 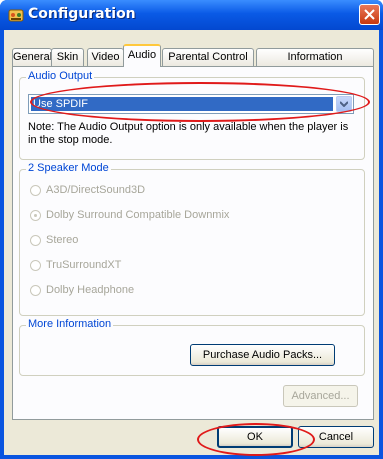 What do you see at coordinates (336, 437) in the screenshot?
I see `cancel-button: Cancel` at bounding box center [336, 437].